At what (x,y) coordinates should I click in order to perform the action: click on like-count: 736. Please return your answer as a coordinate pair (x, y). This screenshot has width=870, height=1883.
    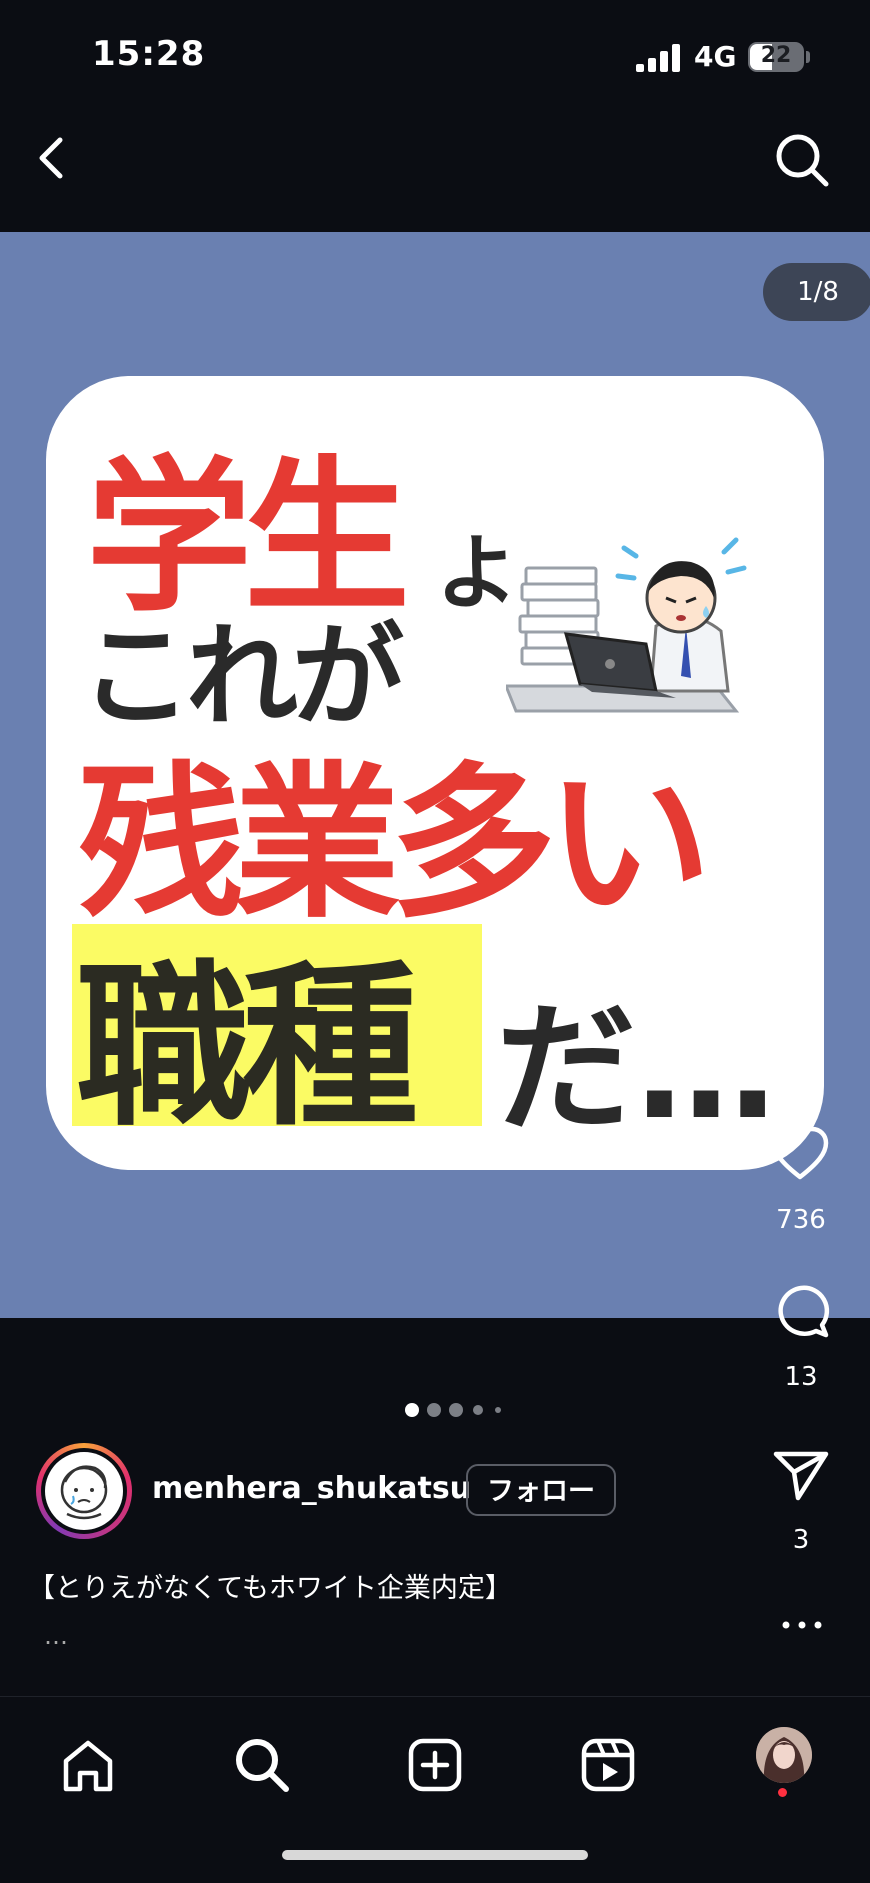
    Looking at the image, I should click on (801, 1220).